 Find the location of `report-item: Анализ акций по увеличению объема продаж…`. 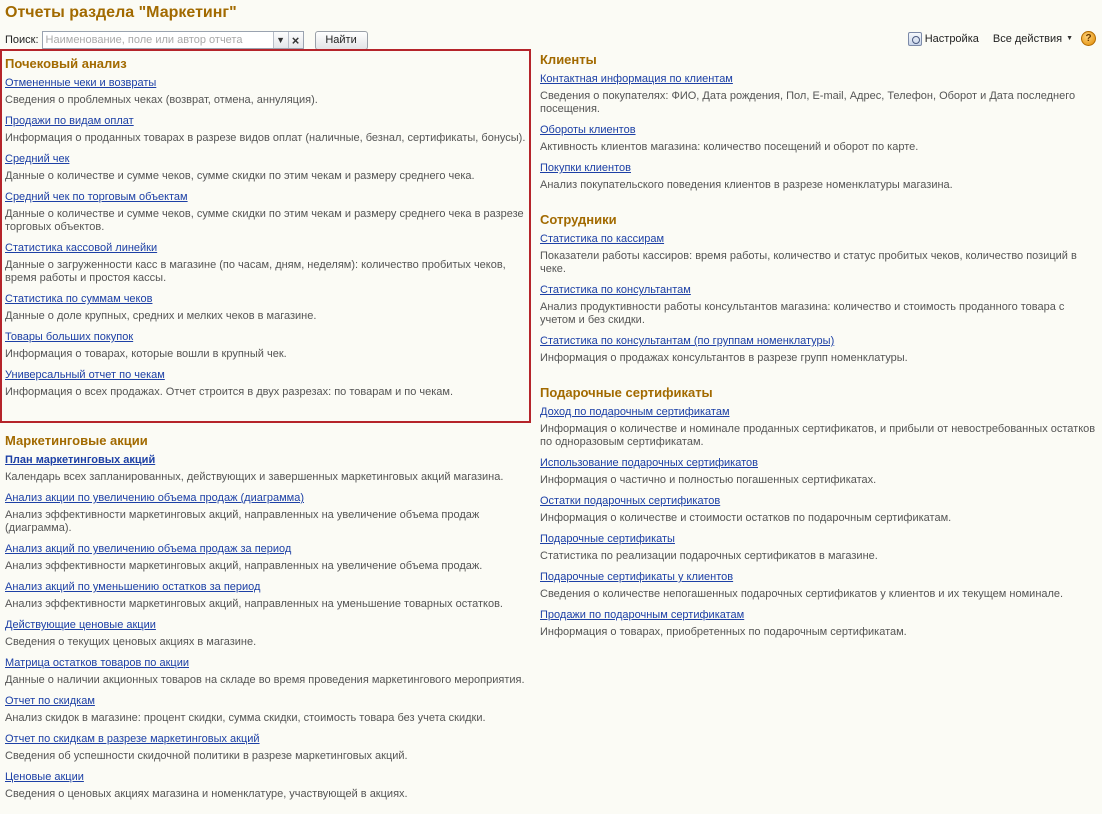

report-item: Анализ акций по увеличению объема продаж… is located at coordinates (268, 557).